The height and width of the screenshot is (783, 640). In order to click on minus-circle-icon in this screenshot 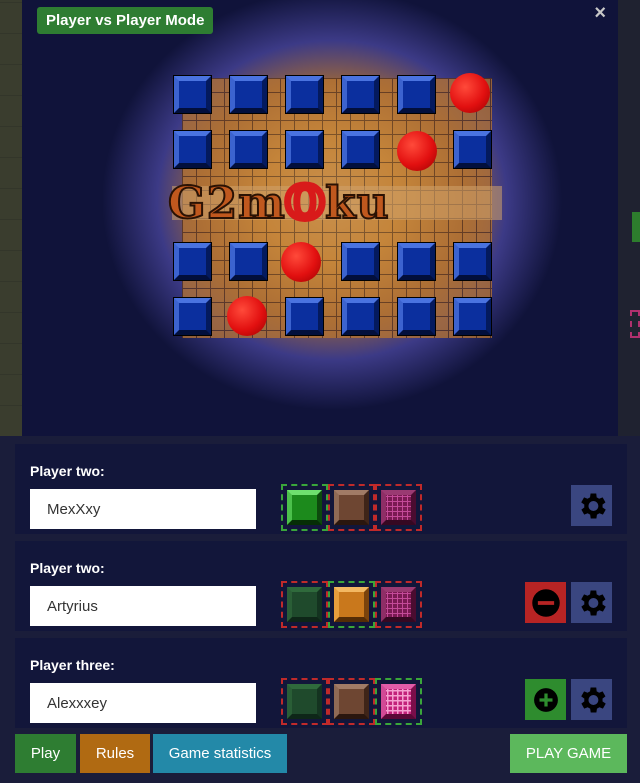, I will do `click(545, 602)`.